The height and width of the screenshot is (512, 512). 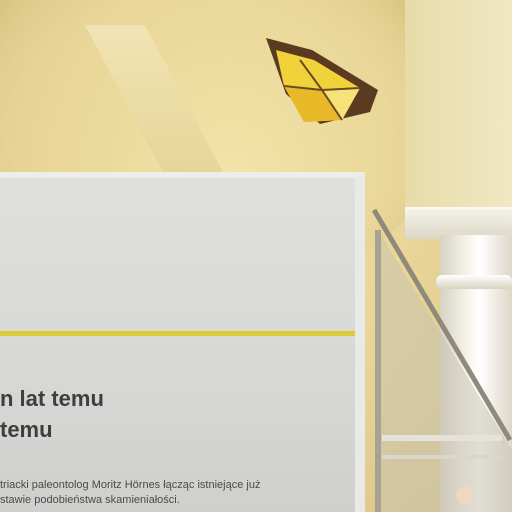 What do you see at coordinates (175, 414) in the screenshot?
I see `panel-heading: n lat temu temu` at bounding box center [175, 414].